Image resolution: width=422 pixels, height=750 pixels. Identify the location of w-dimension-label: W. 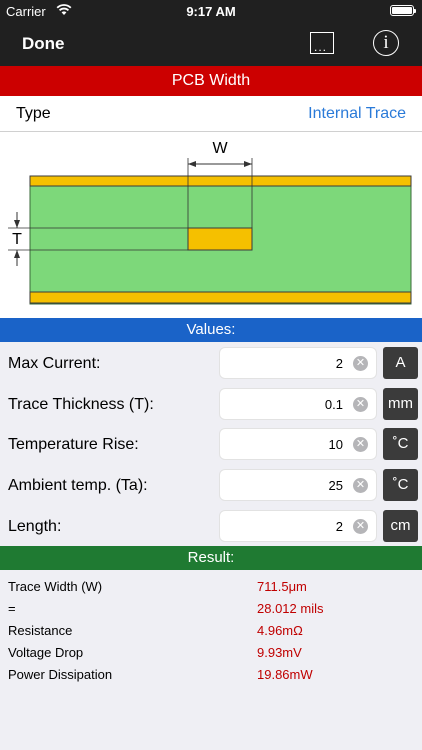
(220, 148).